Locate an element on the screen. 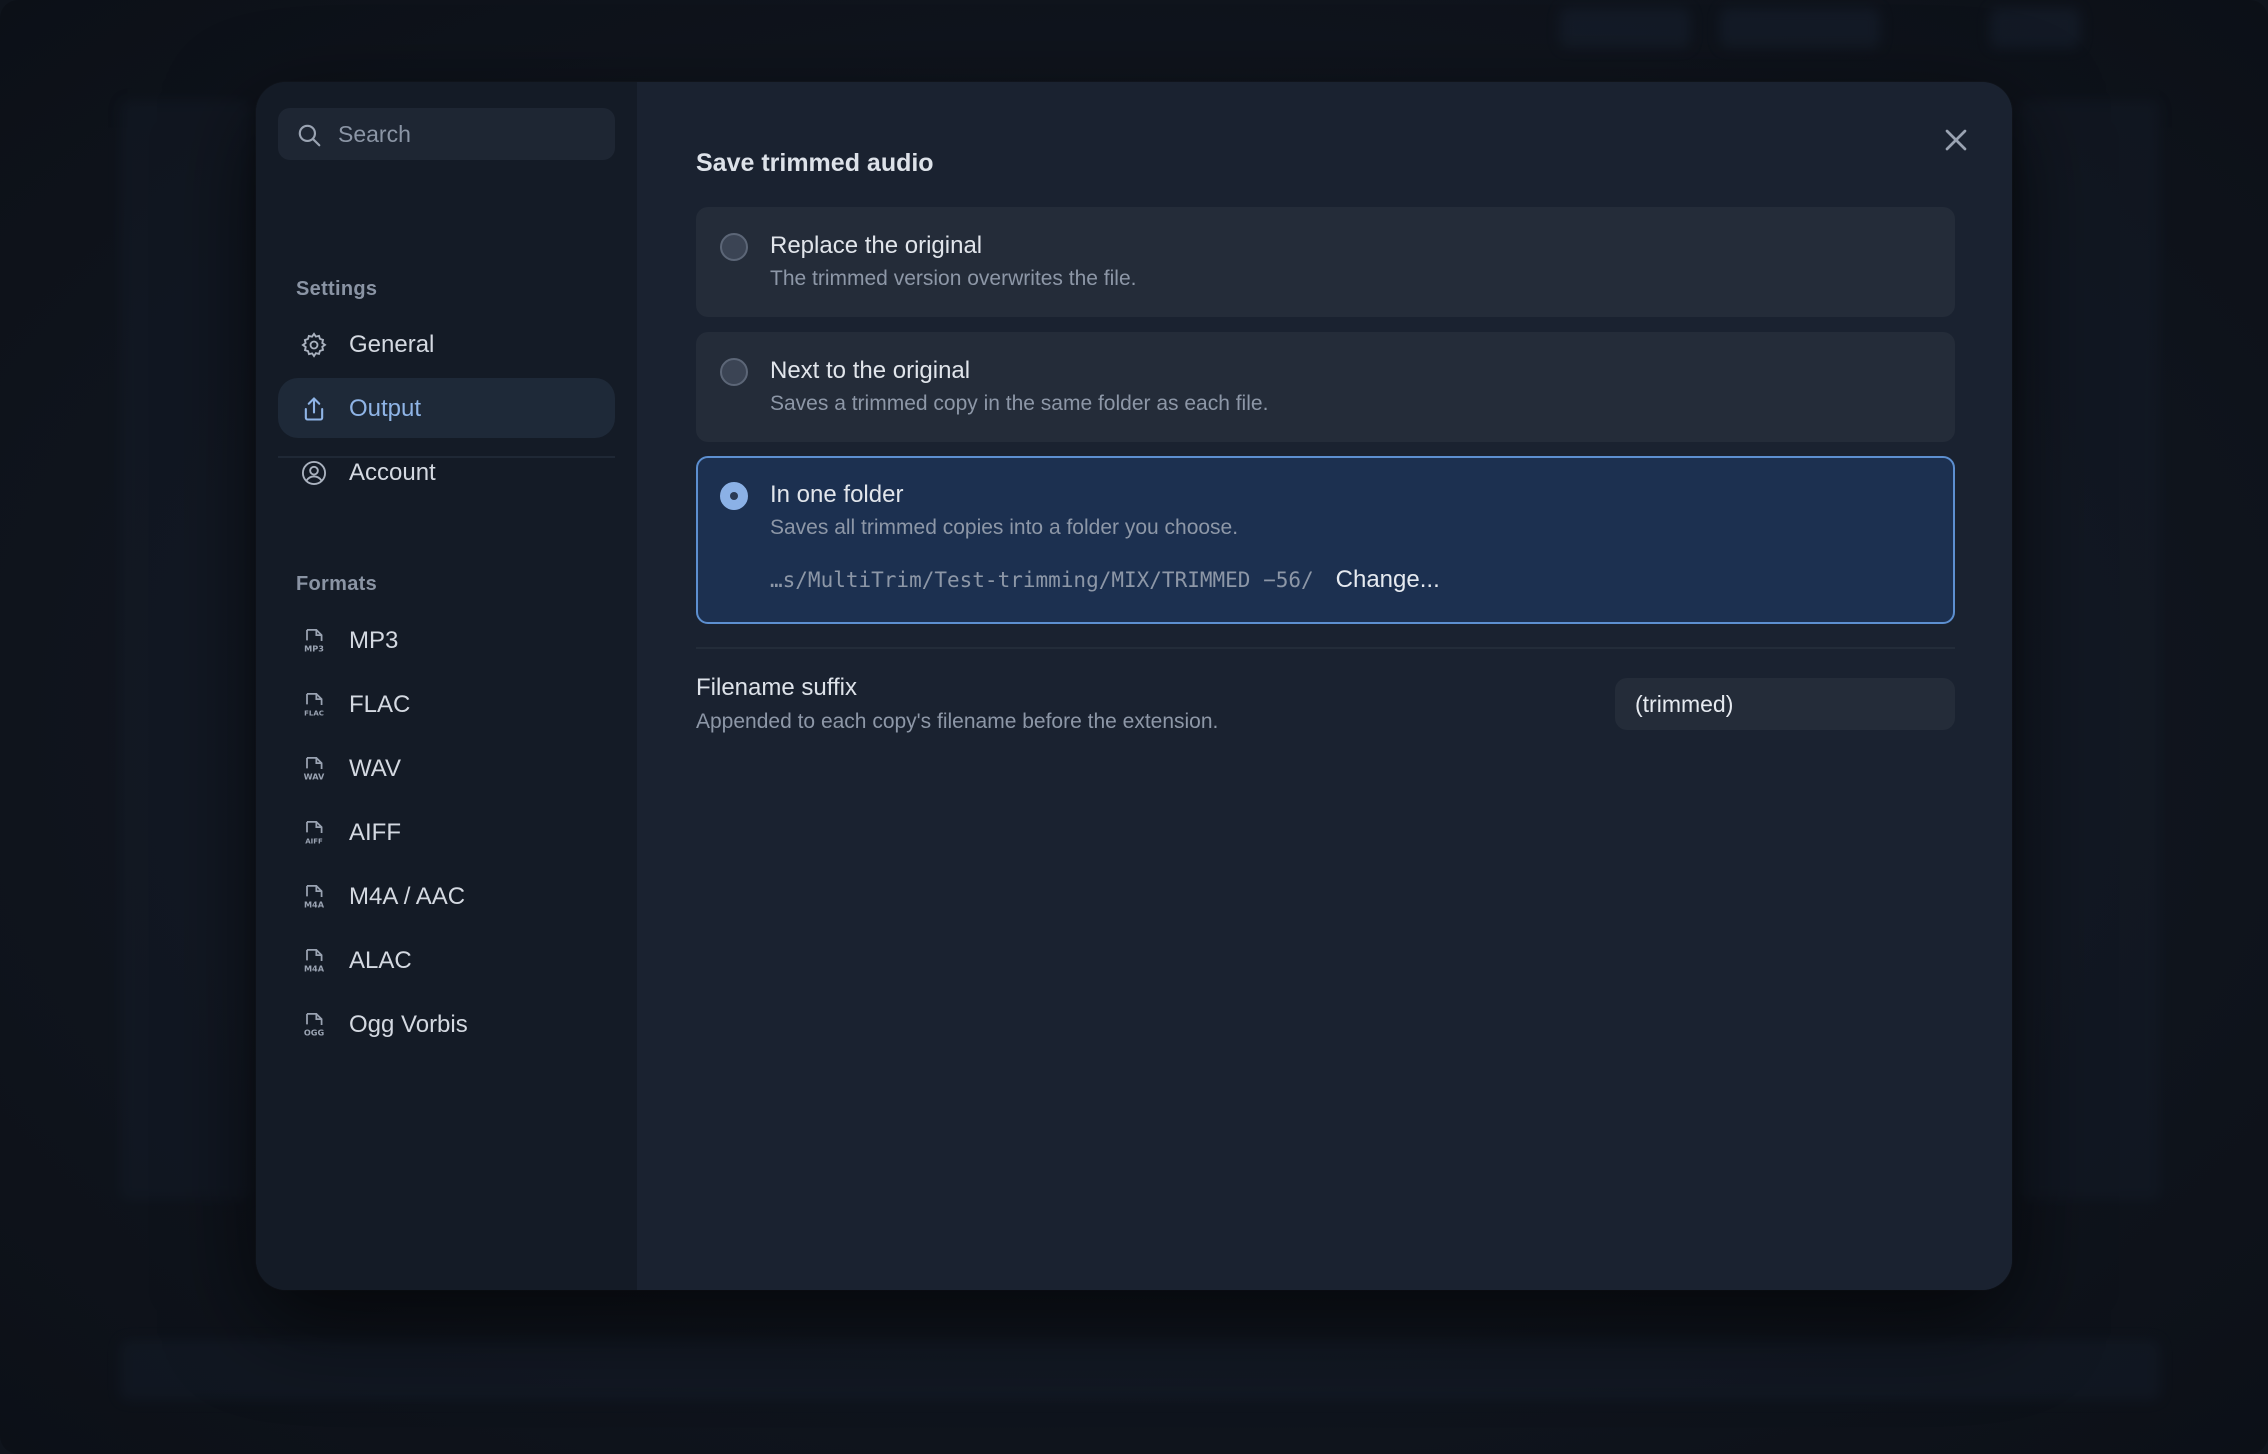 The width and height of the screenshot is (2268, 1454). format-badge: WAV is located at coordinates (314, 777).